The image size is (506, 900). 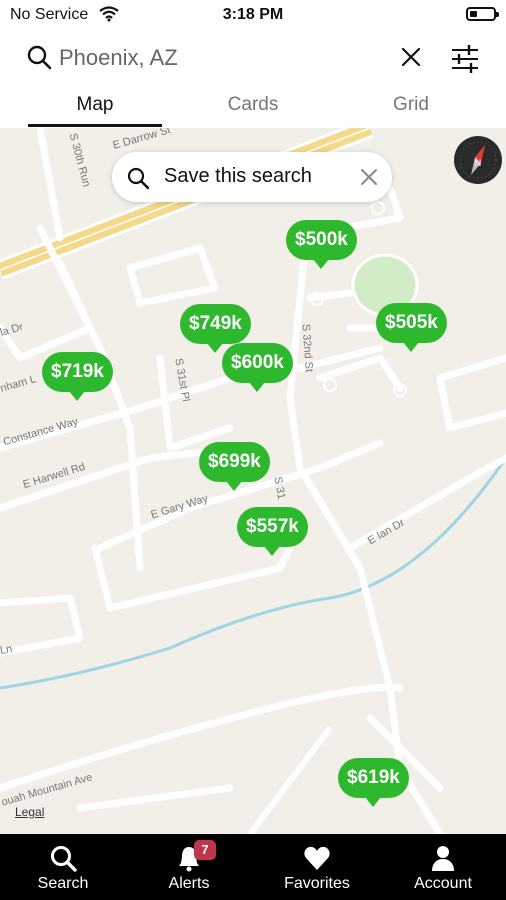 I want to click on clear-search-button, so click(x=411, y=57).